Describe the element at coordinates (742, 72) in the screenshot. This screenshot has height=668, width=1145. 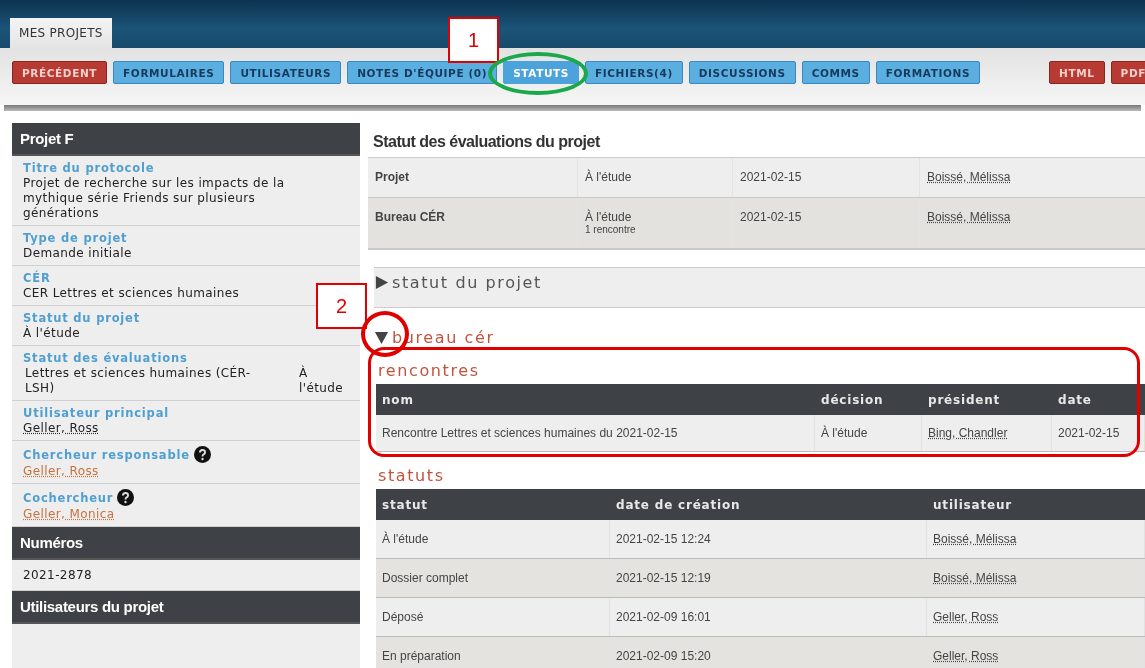
I see `toolbar-button: DISCUSSIONS` at that location.